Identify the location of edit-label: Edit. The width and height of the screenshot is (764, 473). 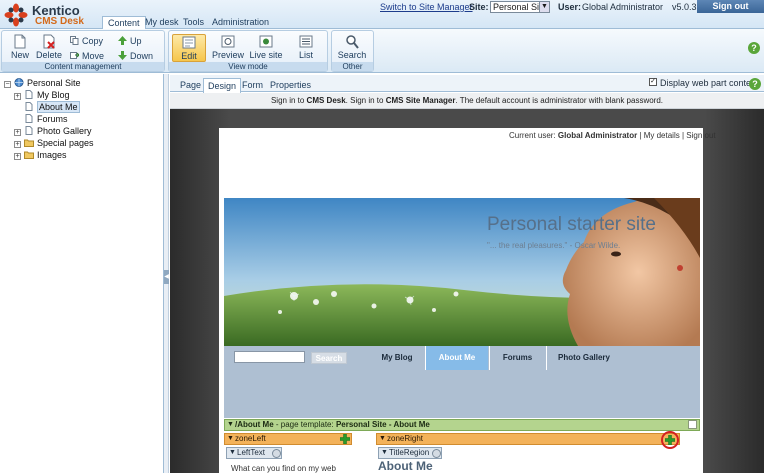
(189, 56).